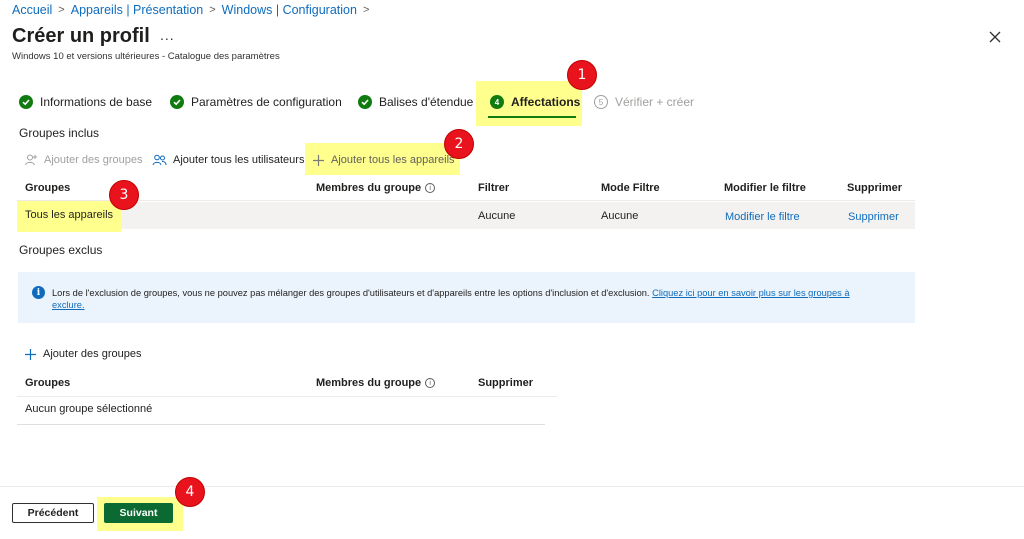 The image size is (1024, 539). Describe the element at coordinates (620, 216) in the screenshot. I see `row-filter-mode: Aucune` at that location.